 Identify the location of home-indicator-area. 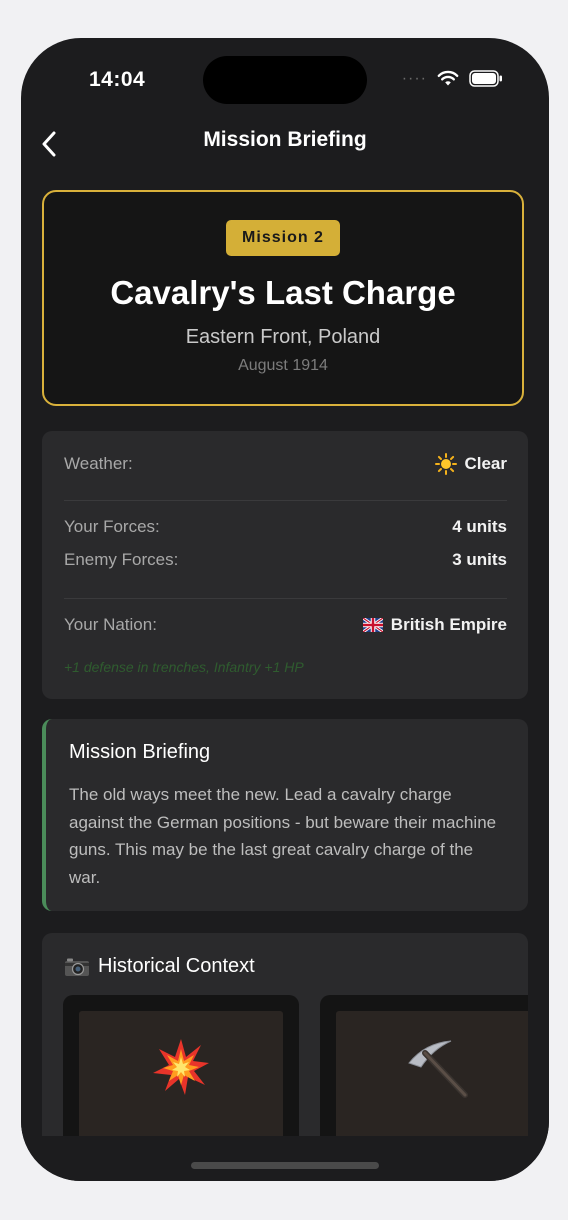
(285, 1158).